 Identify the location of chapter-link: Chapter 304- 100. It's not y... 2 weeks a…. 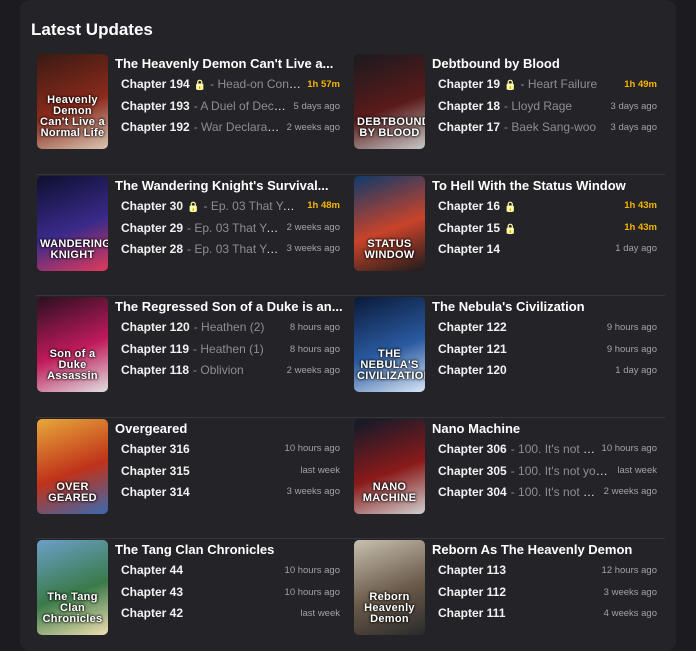
(546, 492).